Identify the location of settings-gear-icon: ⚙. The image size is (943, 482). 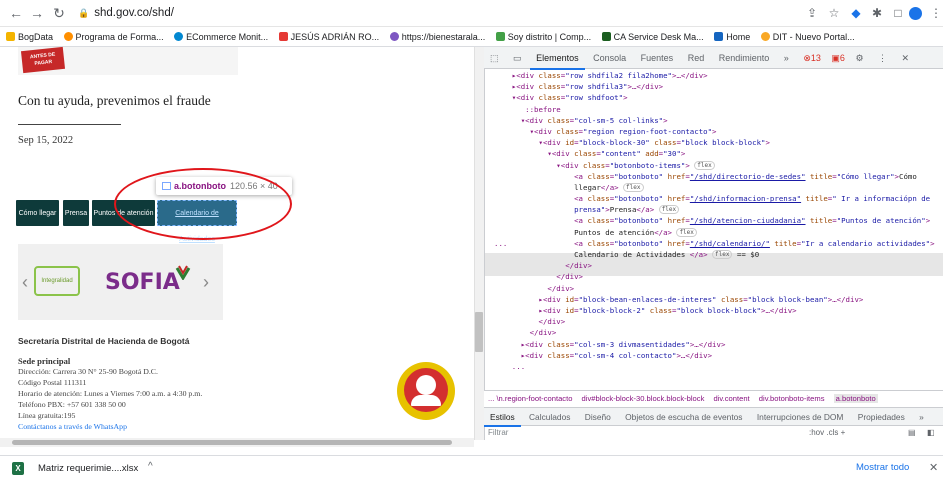
(859, 58).